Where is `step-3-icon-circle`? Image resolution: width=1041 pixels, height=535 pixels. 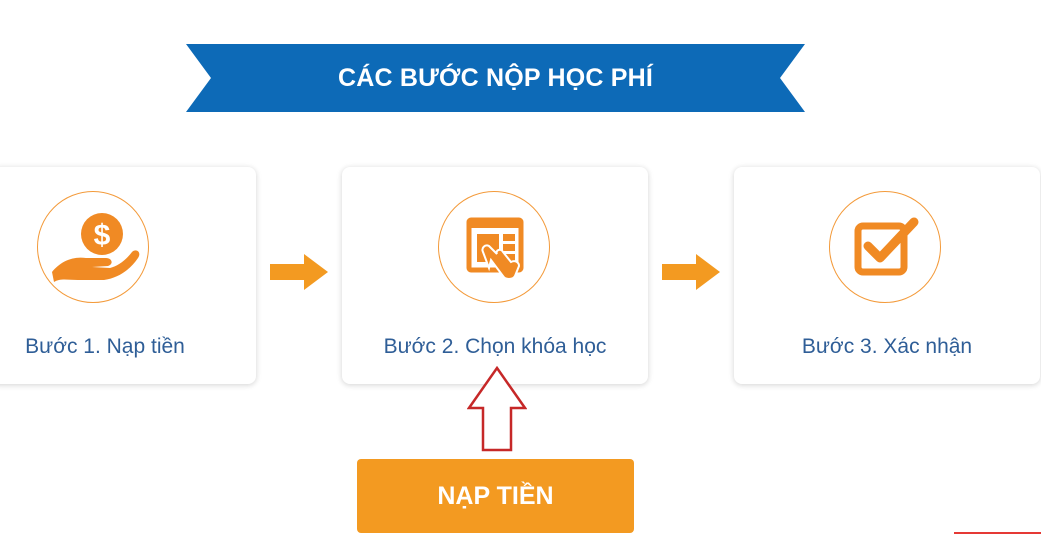 step-3-icon-circle is located at coordinates (885, 247).